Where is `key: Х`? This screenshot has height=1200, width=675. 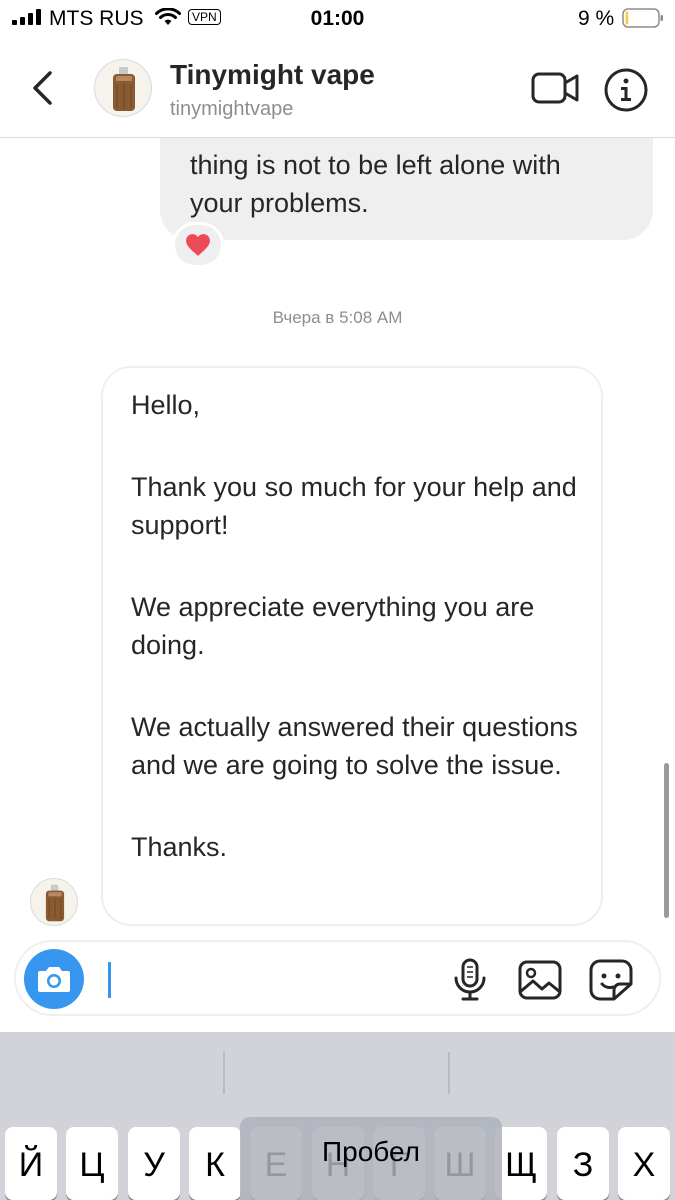 key: Х is located at coordinates (644, 1163).